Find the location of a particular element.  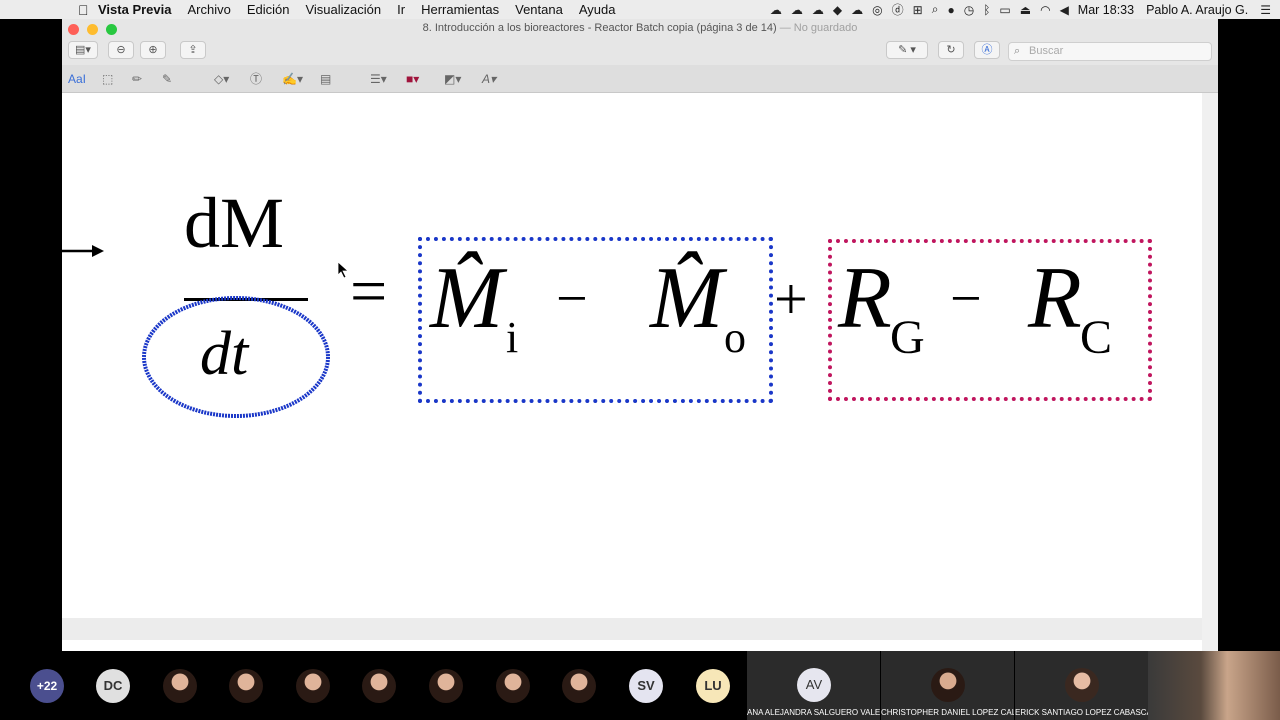

shapes-icon: ◇▾ is located at coordinates (221, 79).